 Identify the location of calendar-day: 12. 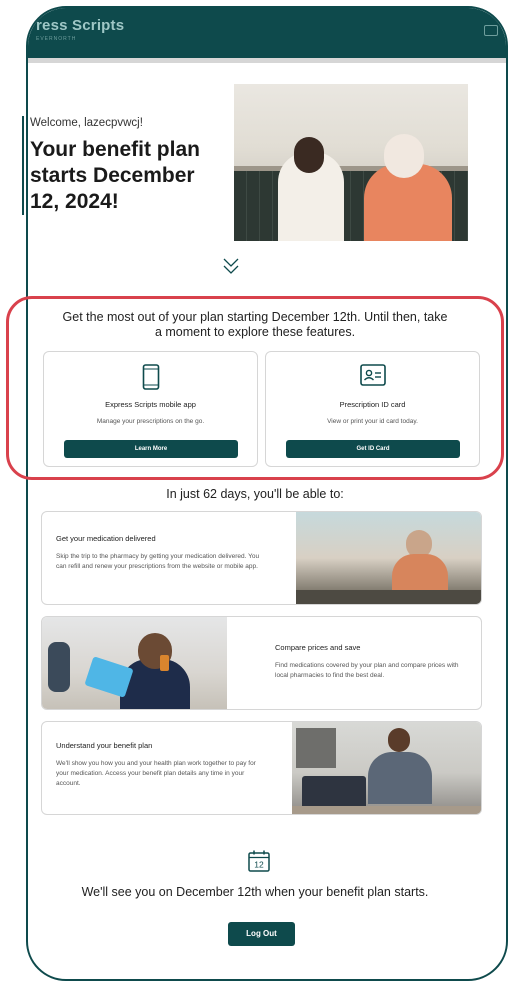
(259, 865).